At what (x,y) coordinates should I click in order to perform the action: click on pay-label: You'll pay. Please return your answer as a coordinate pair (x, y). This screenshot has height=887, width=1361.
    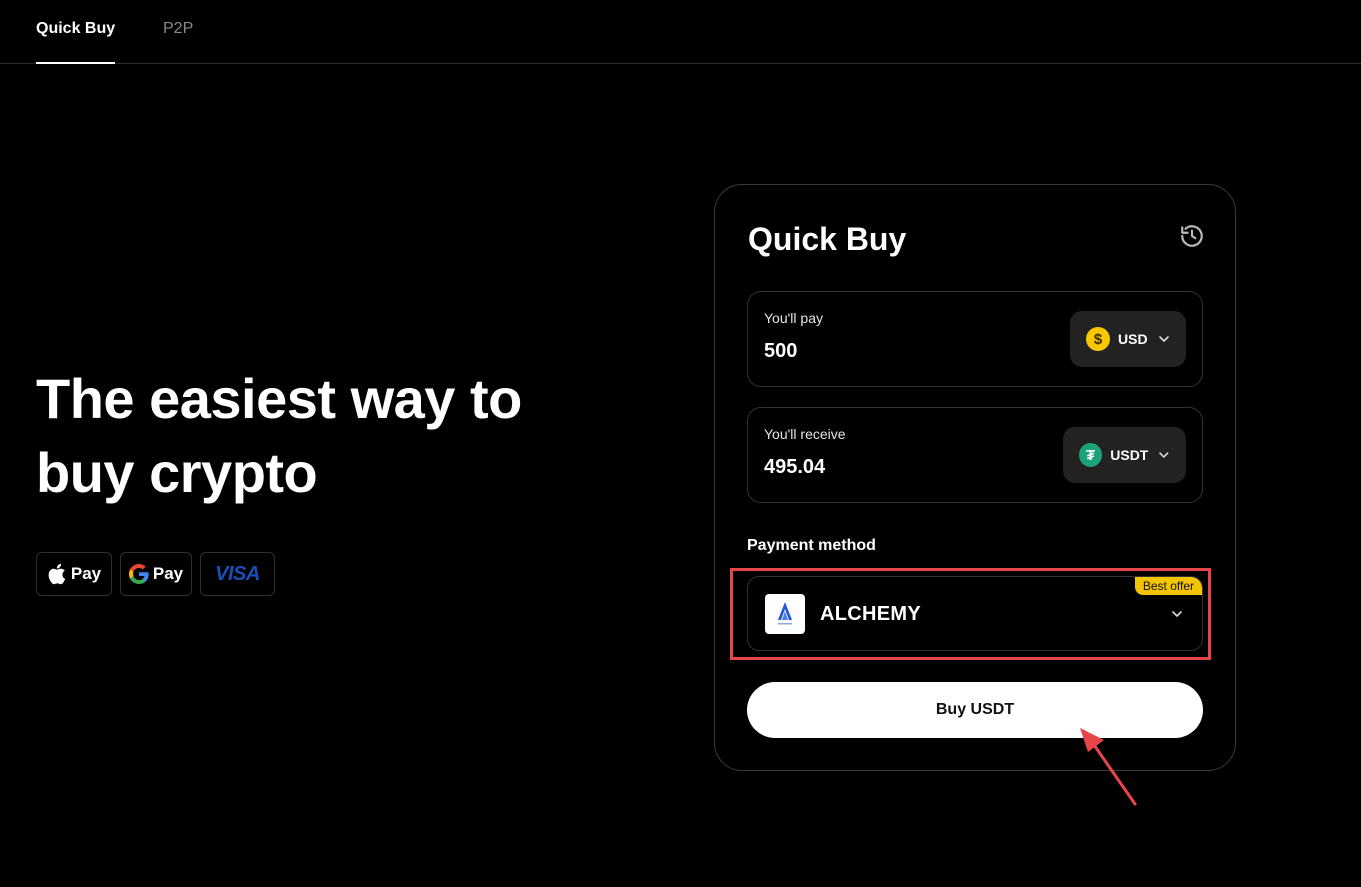
    Looking at the image, I should click on (793, 318).